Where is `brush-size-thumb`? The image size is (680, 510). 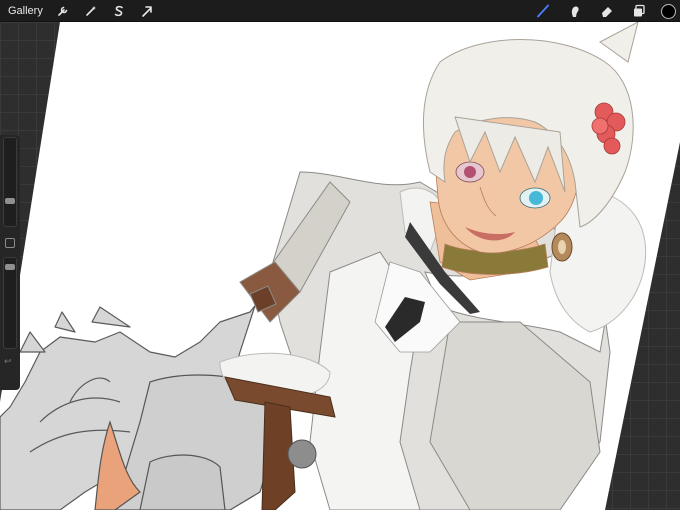 brush-size-thumb is located at coordinates (10, 201).